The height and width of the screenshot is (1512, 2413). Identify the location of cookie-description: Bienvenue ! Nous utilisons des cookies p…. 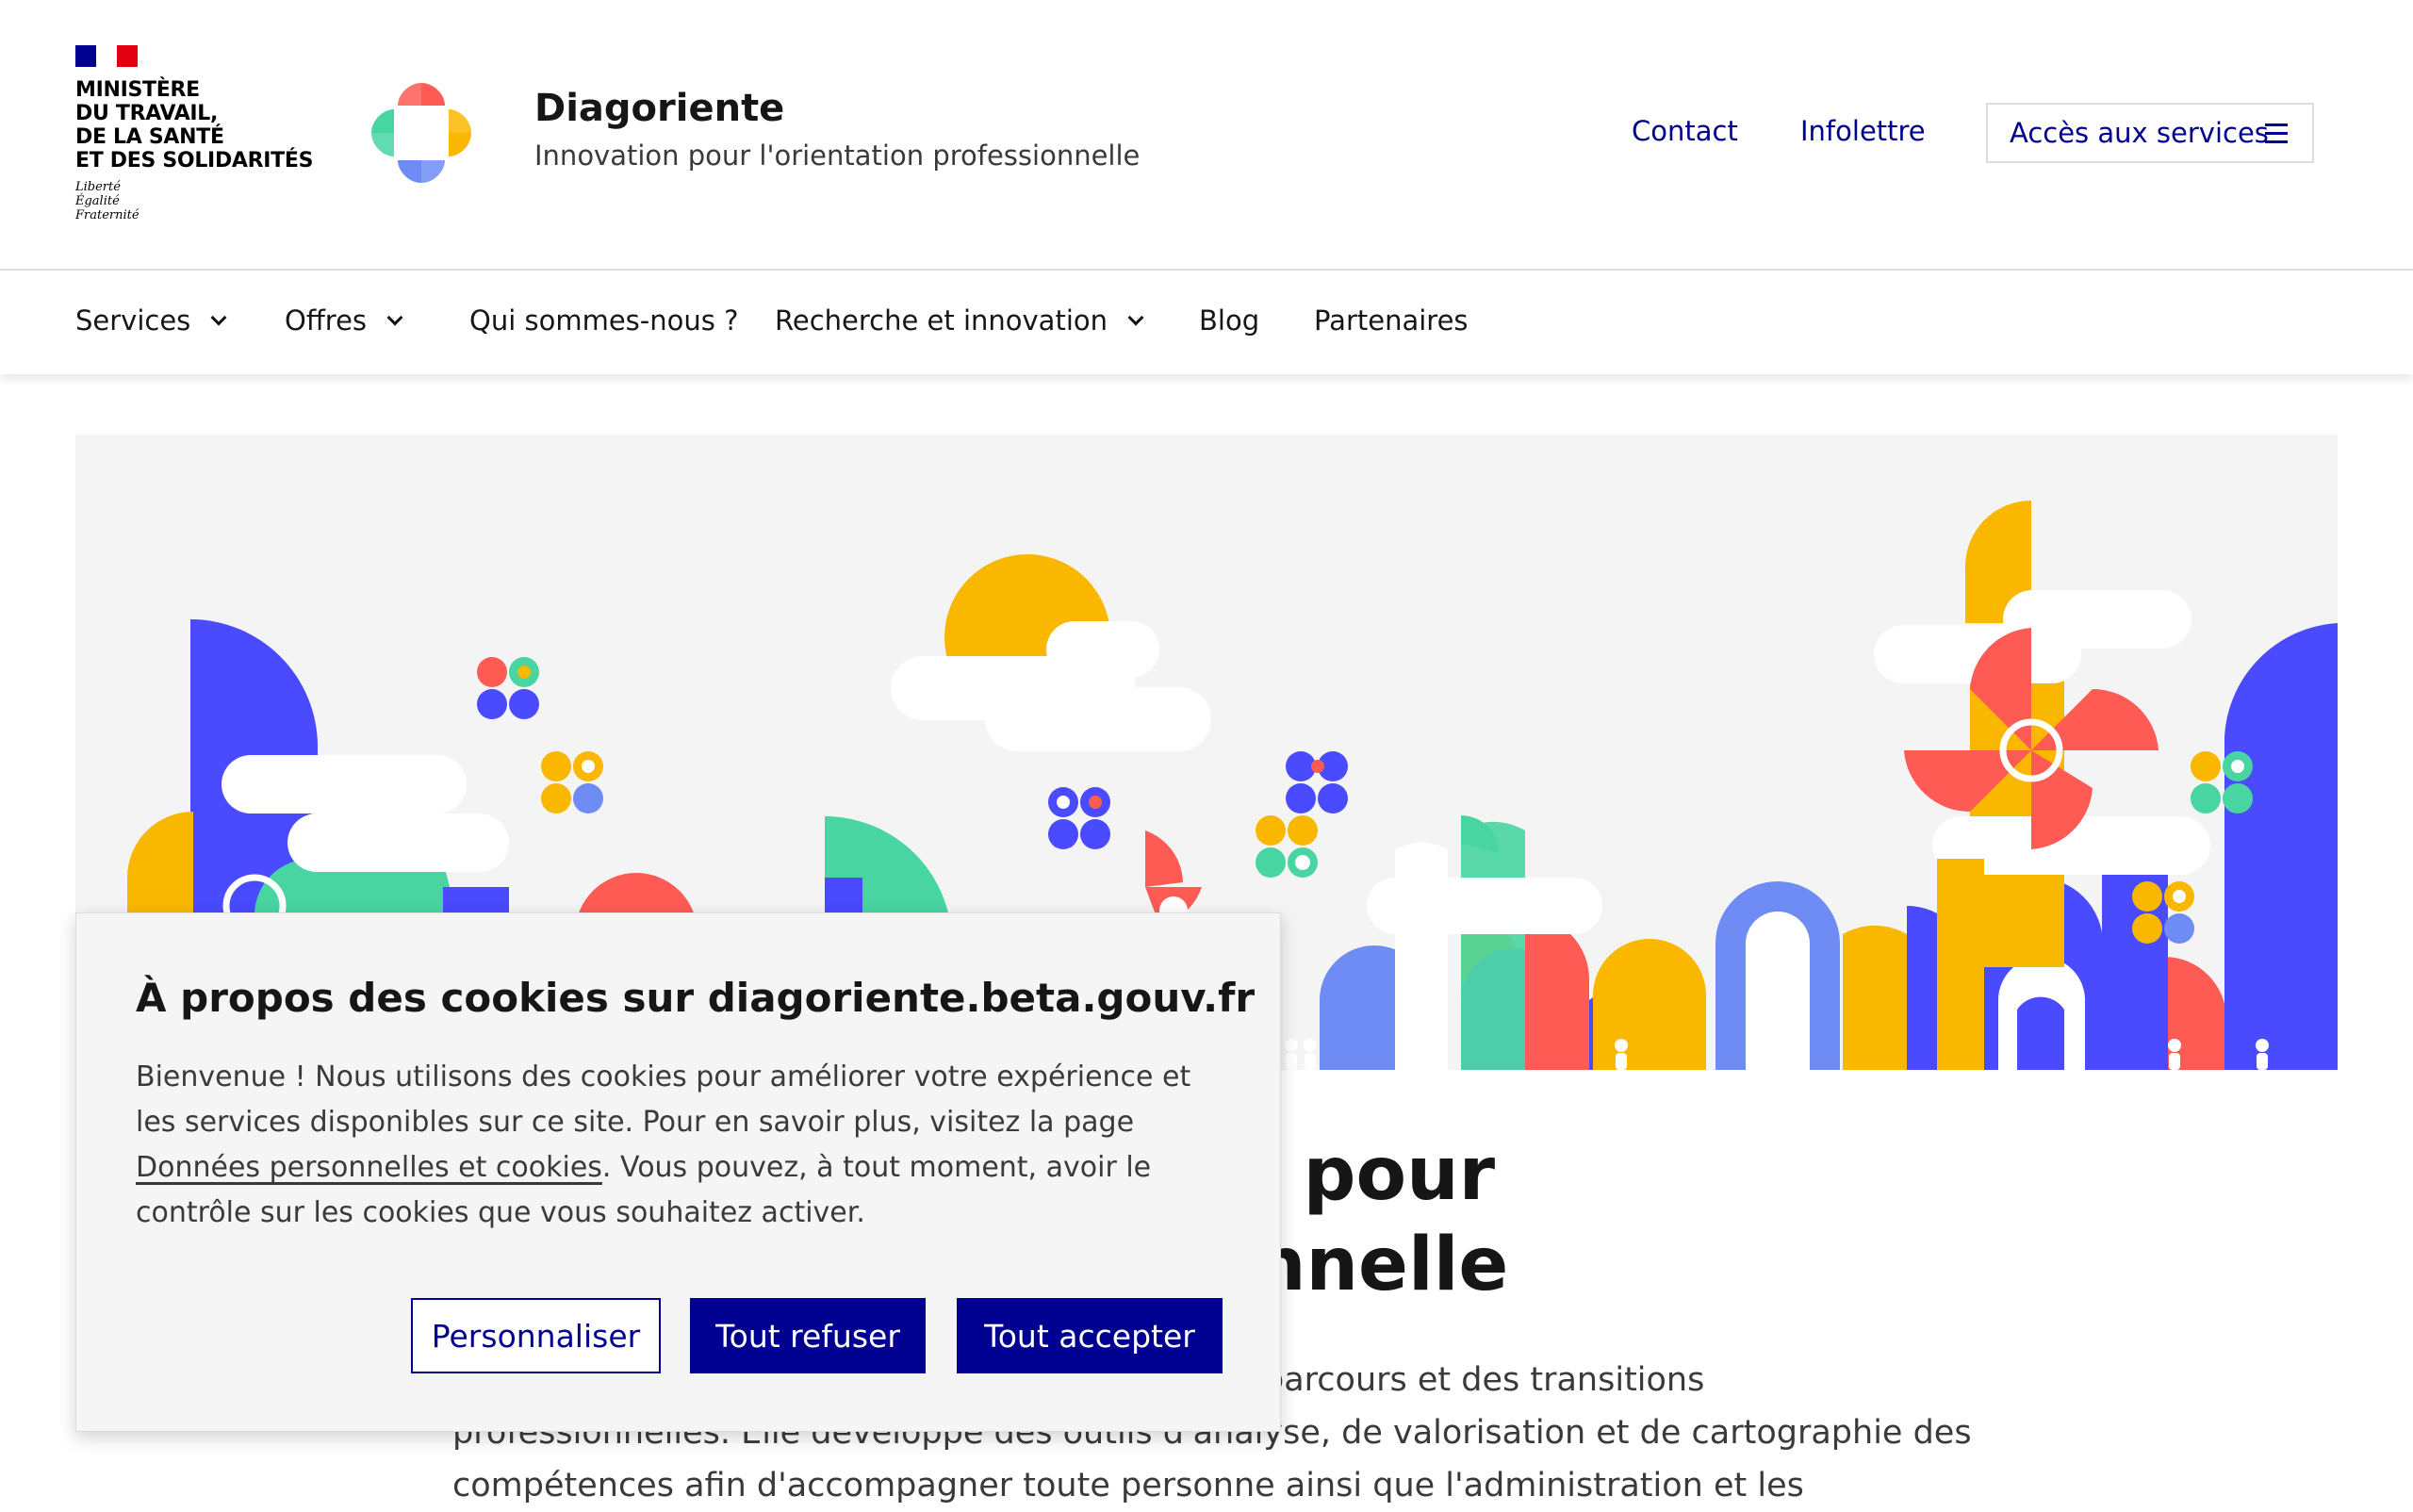
(678, 1145).